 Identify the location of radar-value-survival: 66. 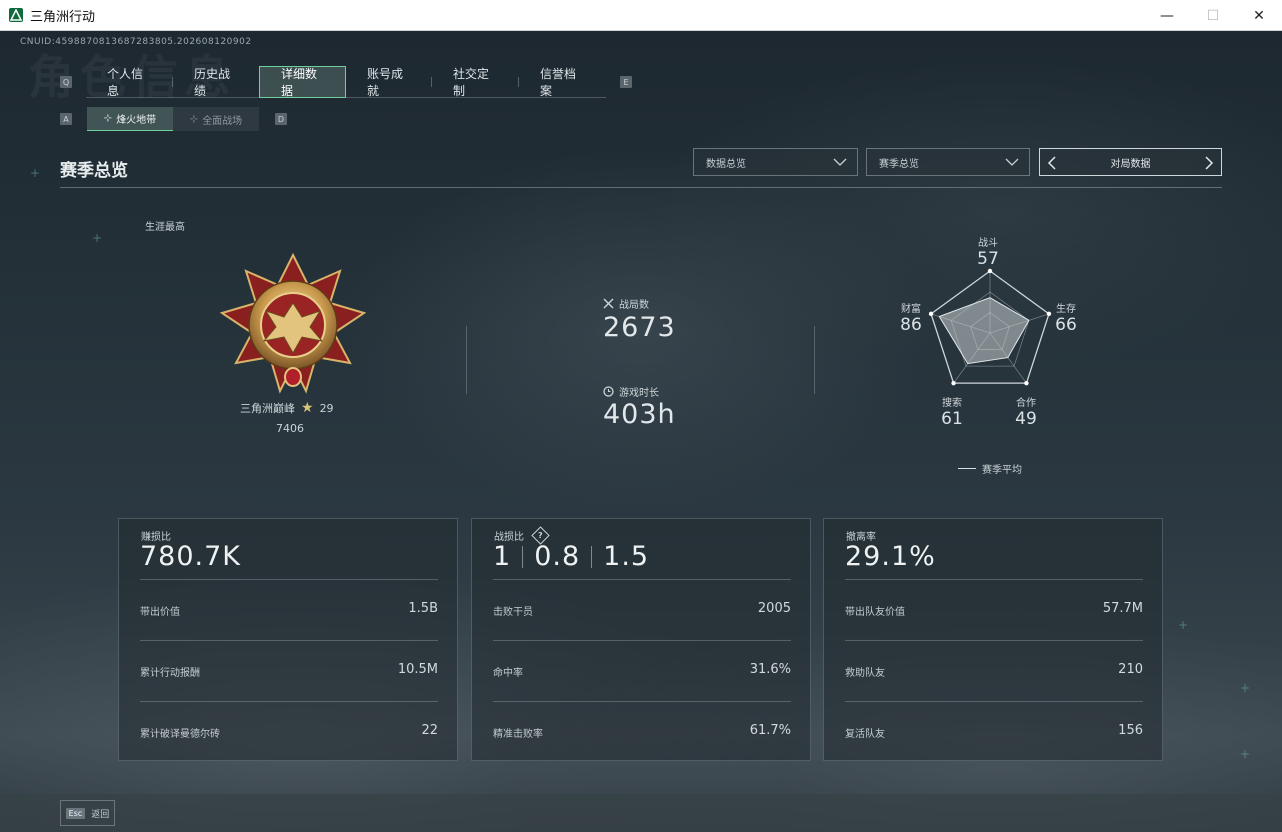
(1066, 325).